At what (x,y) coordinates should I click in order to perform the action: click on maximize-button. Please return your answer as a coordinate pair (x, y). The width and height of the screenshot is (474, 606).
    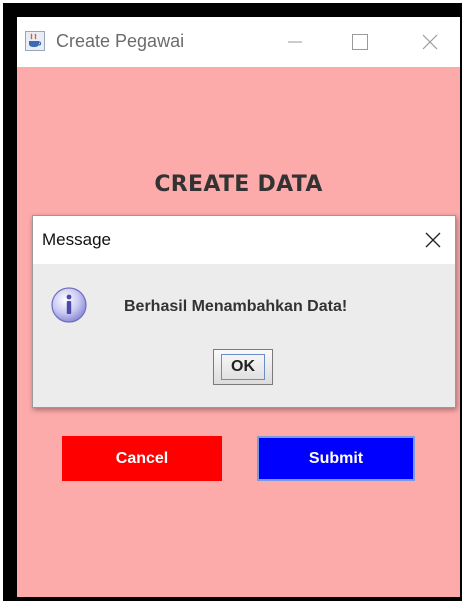
    Looking at the image, I should click on (360, 42).